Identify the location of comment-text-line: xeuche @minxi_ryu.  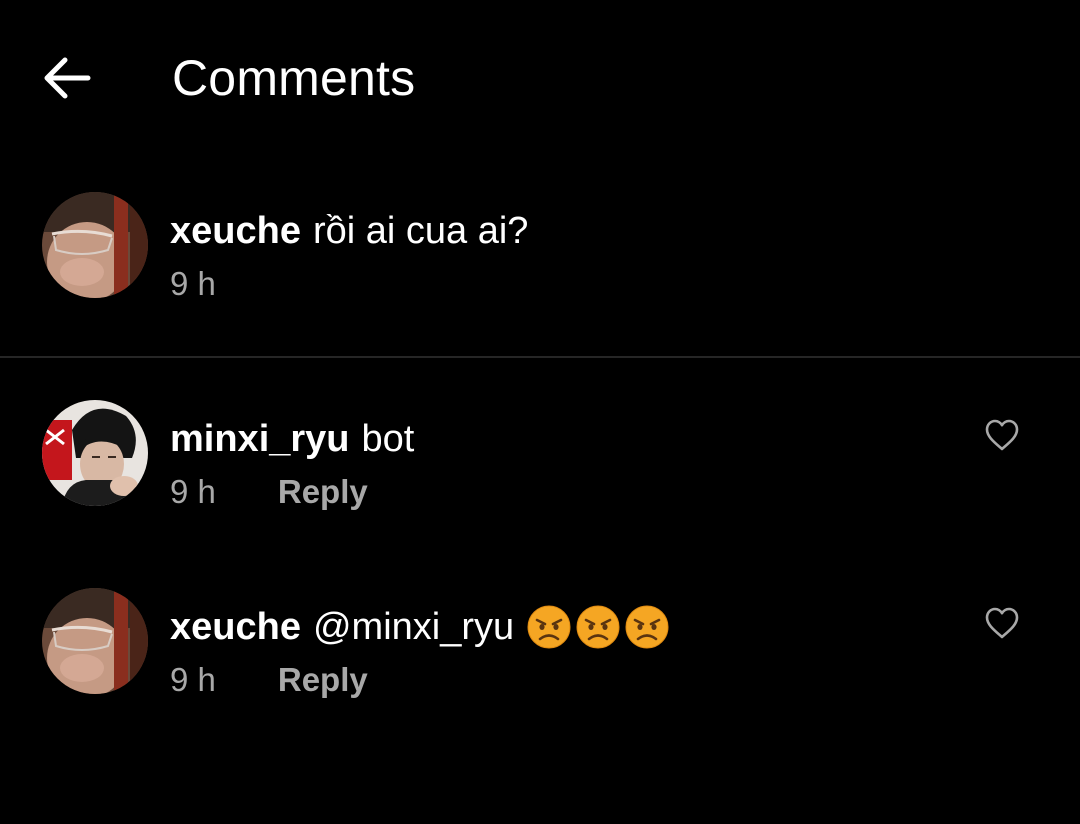
(420, 627).